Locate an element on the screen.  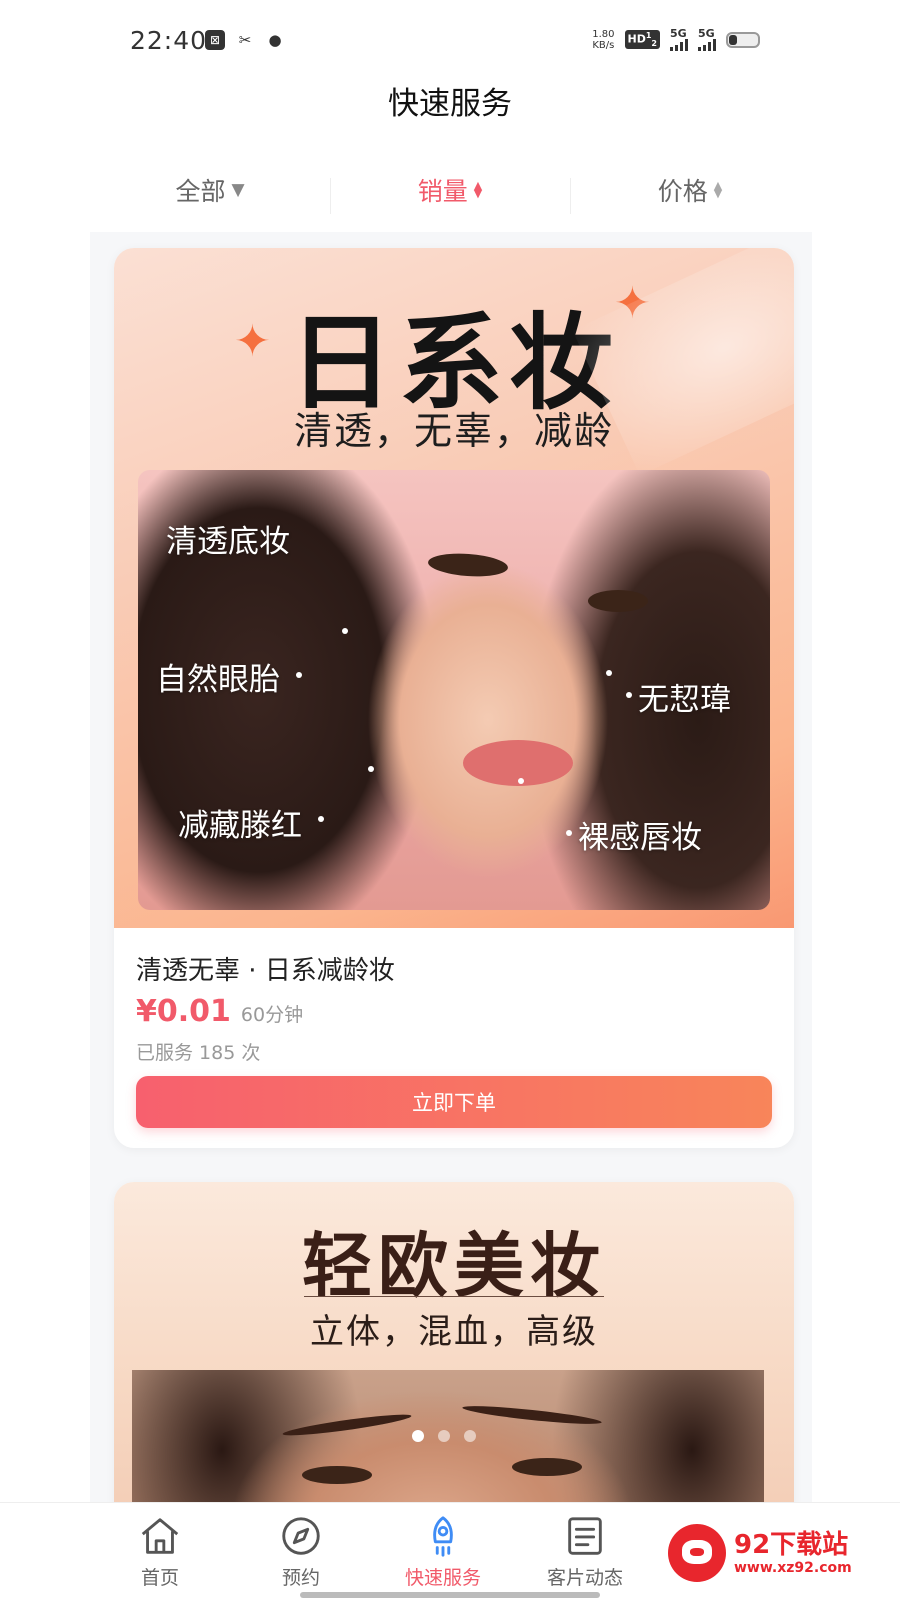
photo-label: 裸感唇妆 is located at coordinates (640, 838).